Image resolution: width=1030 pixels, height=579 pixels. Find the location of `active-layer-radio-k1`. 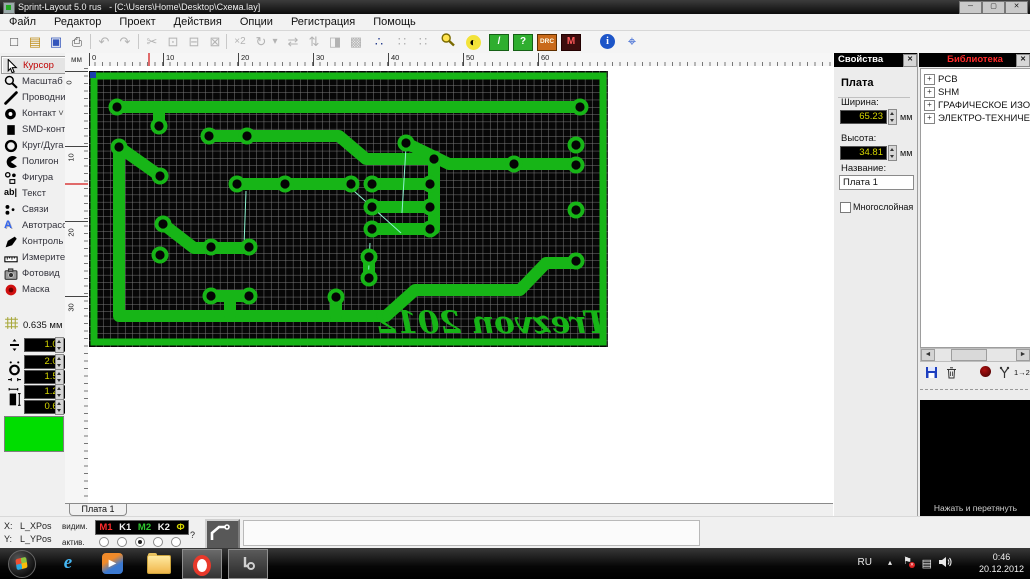

active-layer-radio-k1 is located at coordinates (122, 542).